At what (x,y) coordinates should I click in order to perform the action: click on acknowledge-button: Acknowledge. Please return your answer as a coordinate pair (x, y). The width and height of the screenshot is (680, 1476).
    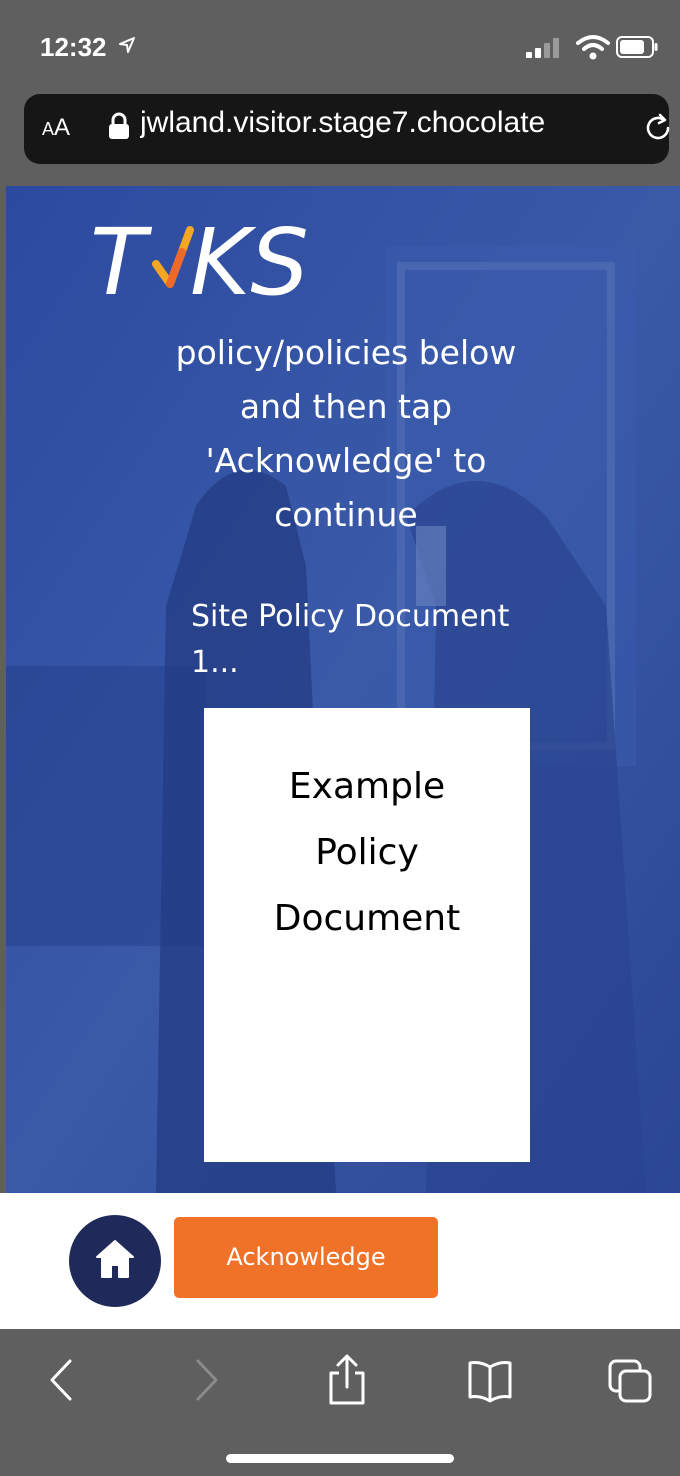
    Looking at the image, I should click on (306, 1257).